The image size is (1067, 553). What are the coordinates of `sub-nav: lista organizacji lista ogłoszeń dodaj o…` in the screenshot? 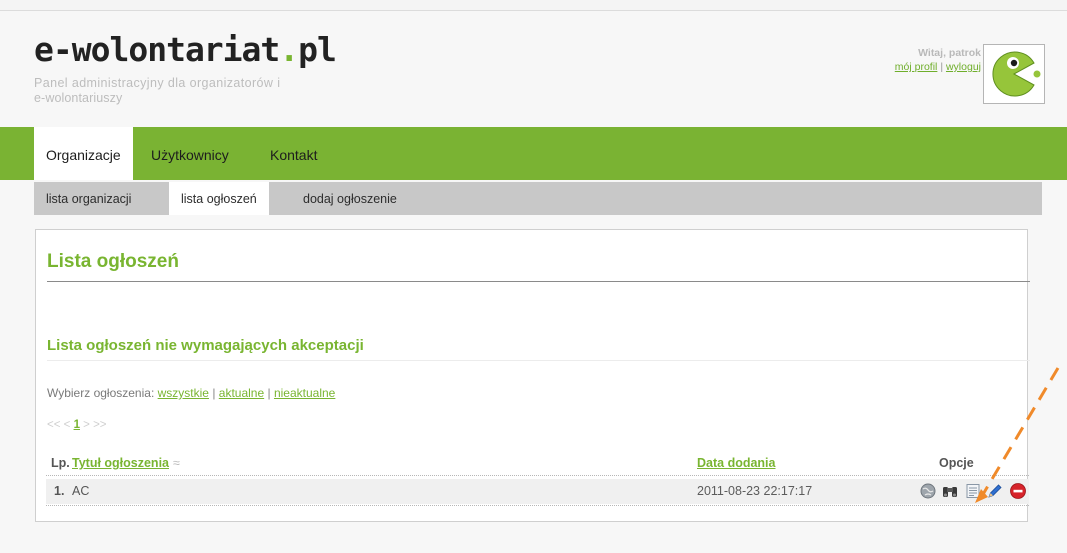 It's located at (538, 198).